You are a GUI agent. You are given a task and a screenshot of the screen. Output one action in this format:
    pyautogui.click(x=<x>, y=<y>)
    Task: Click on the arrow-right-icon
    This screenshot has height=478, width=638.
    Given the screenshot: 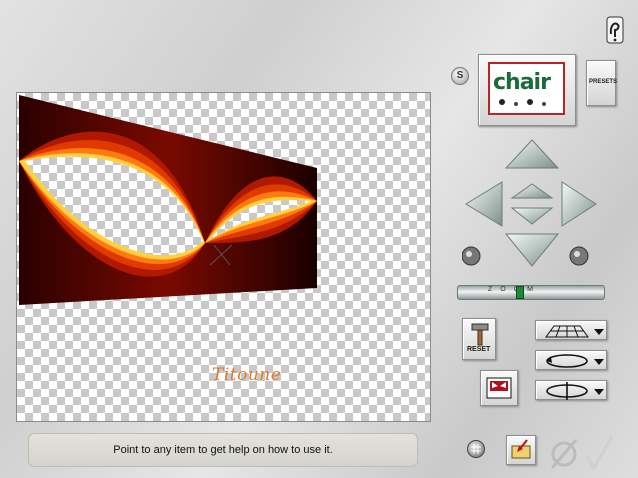 What is the action you would take?
    pyautogui.click(x=579, y=204)
    